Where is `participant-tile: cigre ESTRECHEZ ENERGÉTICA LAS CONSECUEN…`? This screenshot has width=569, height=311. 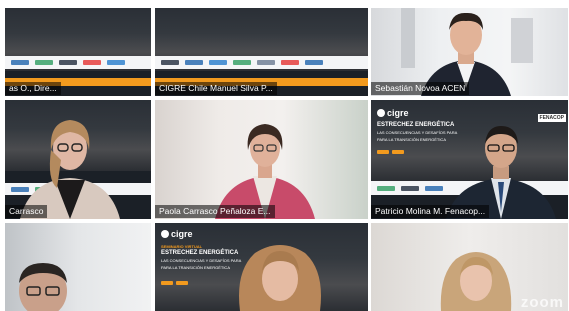 participant-tile: cigre ESTRECHEZ ENERGÉTICA LAS CONSECUEN… is located at coordinates (469, 159).